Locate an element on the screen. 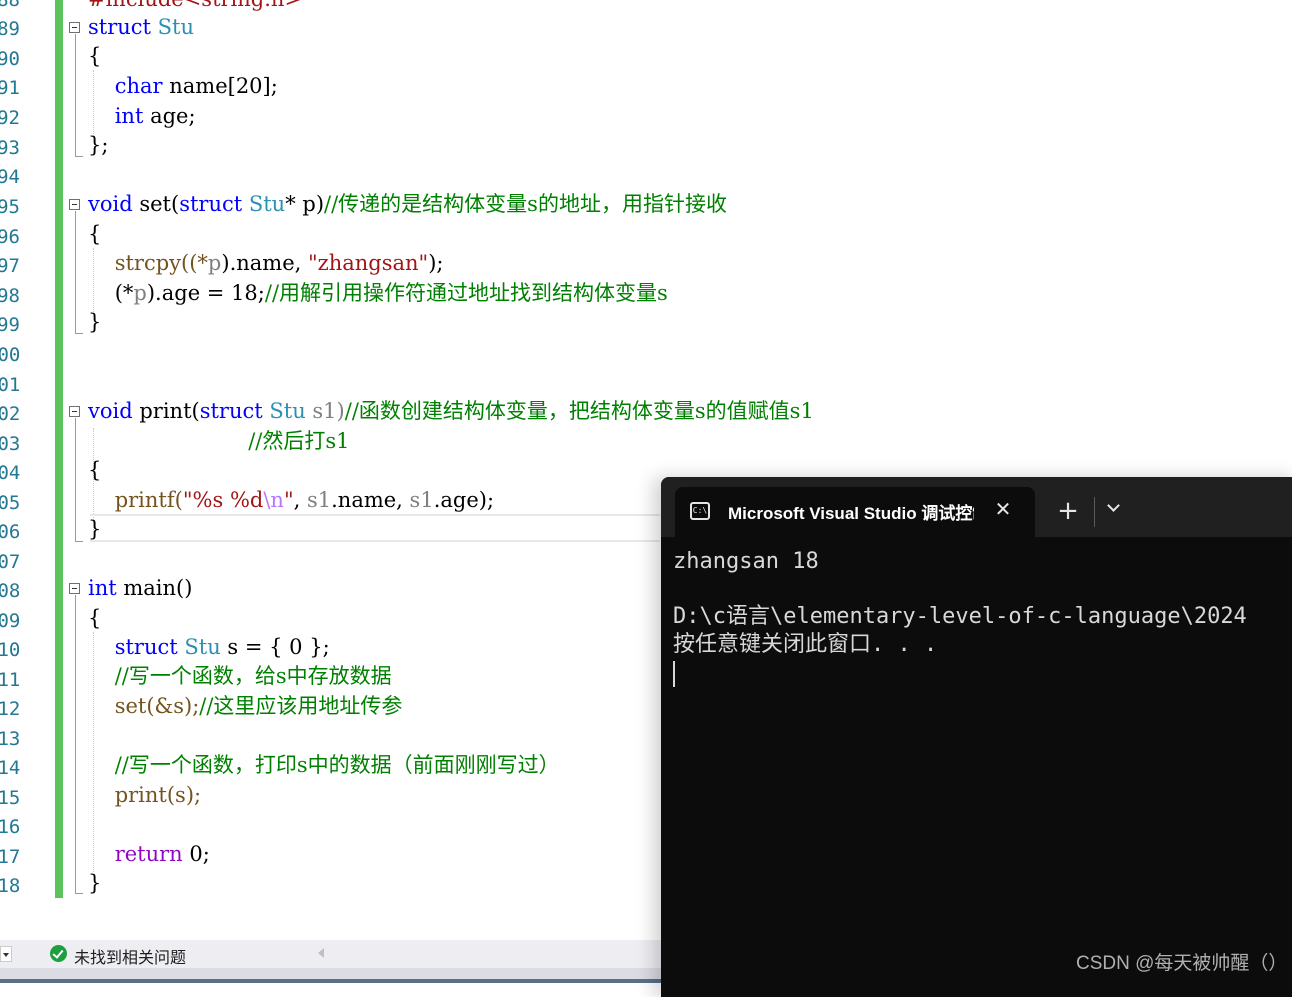 Image resolution: width=1292 pixels, height=997 pixels. code-line: }; is located at coordinates (98, 145).